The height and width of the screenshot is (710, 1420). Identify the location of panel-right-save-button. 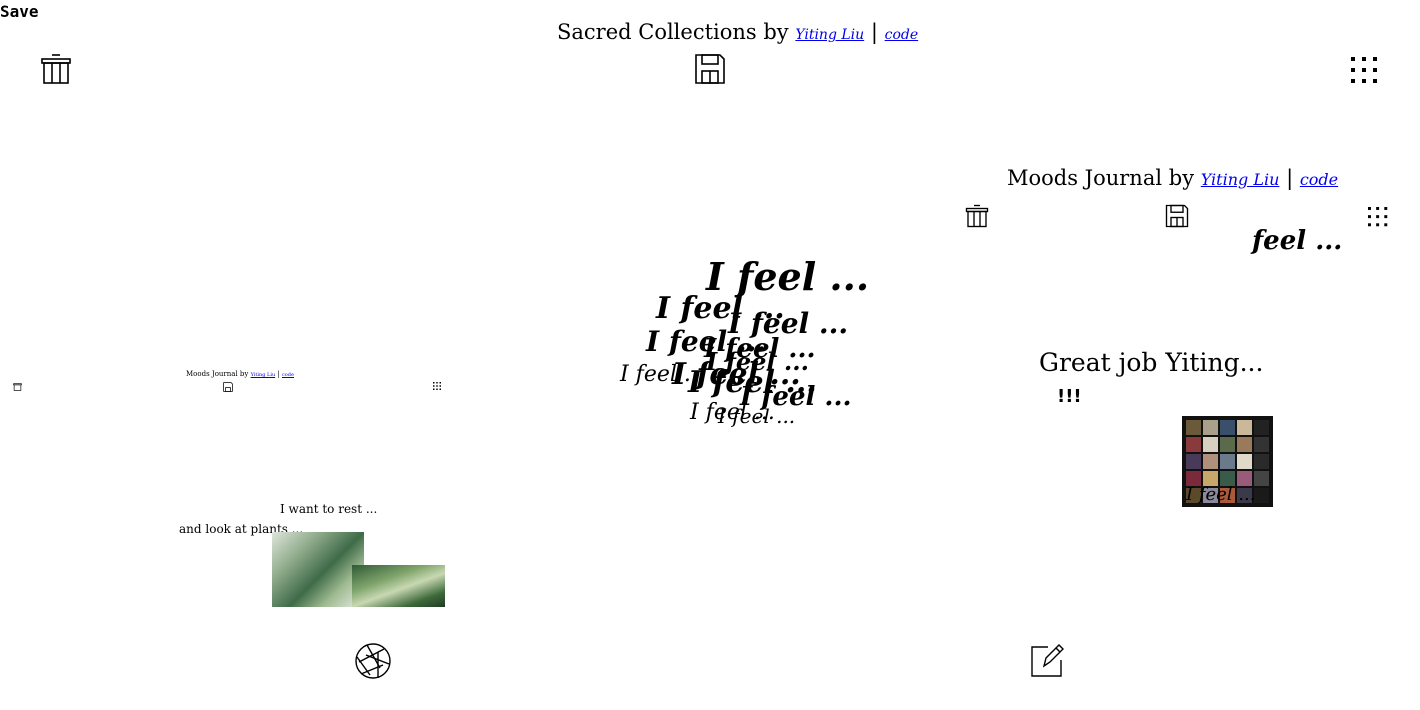
(1177, 216).